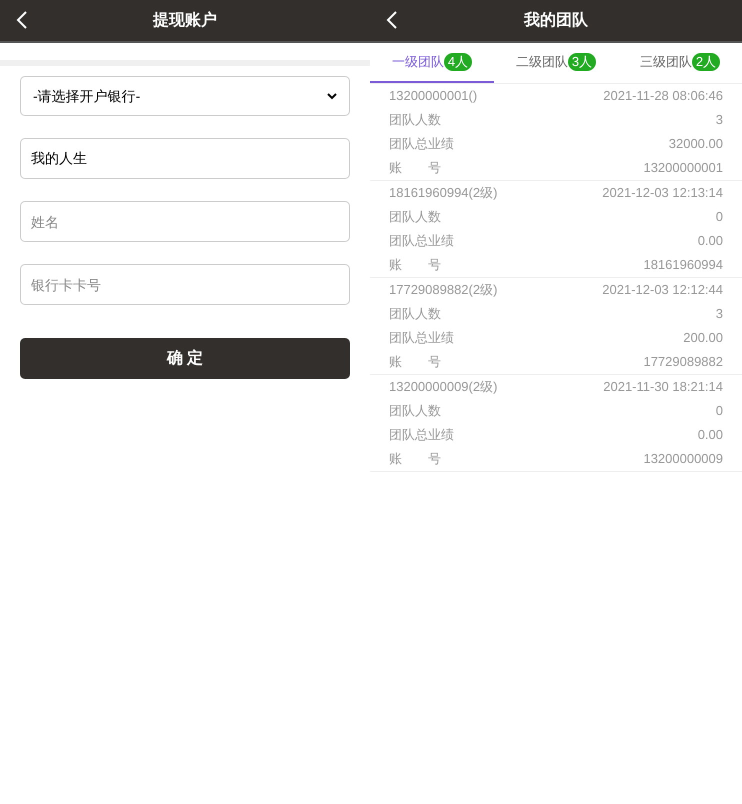  Describe the element at coordinates (185, 284) in the screenshot. I see `input-field: 银行卡卡号` at that location.